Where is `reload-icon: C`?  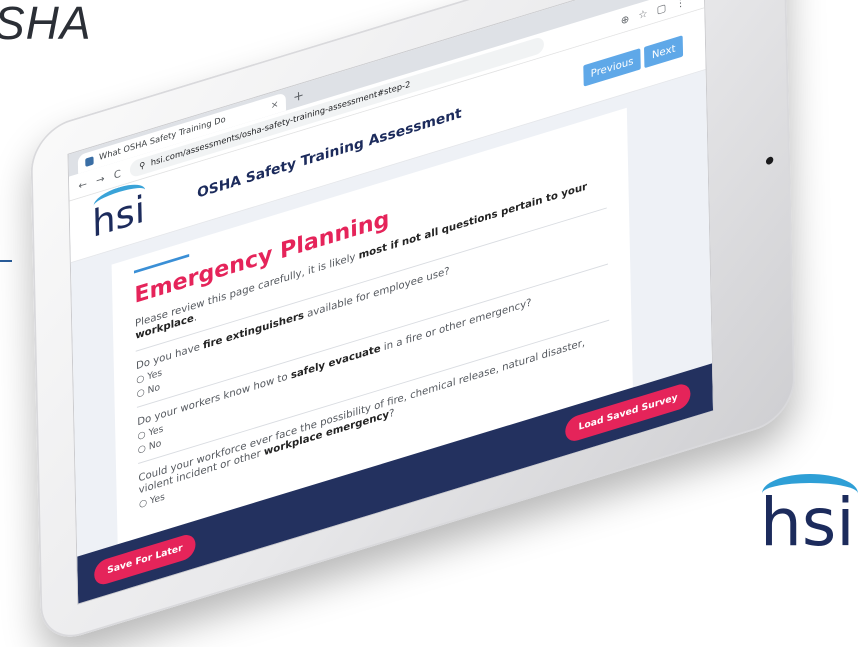 reload-icon: C is located at coordinates (117, 174).